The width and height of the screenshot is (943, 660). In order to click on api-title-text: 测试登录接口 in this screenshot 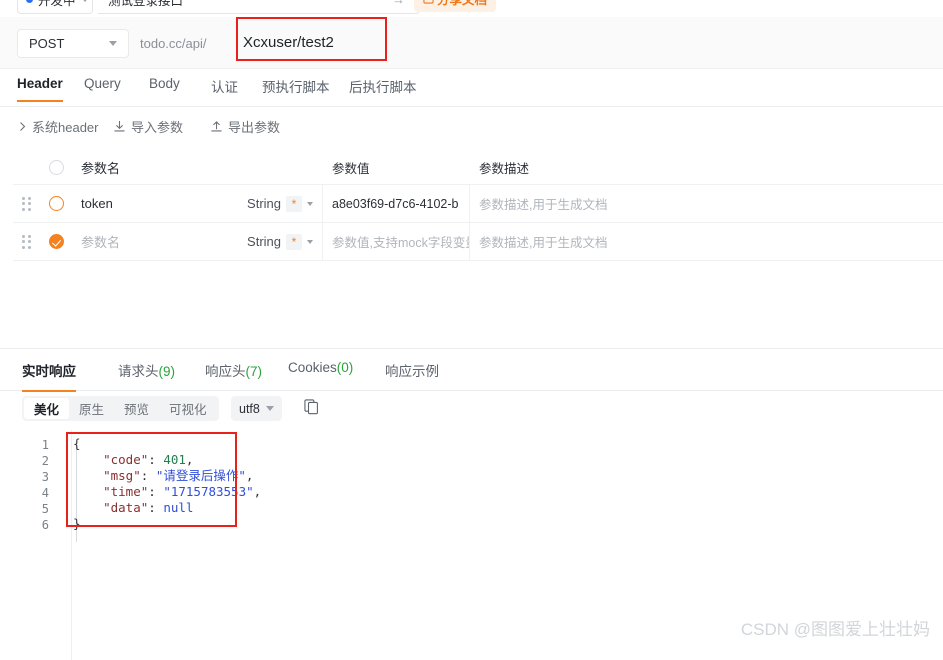, I will do `click(146, 4)`.